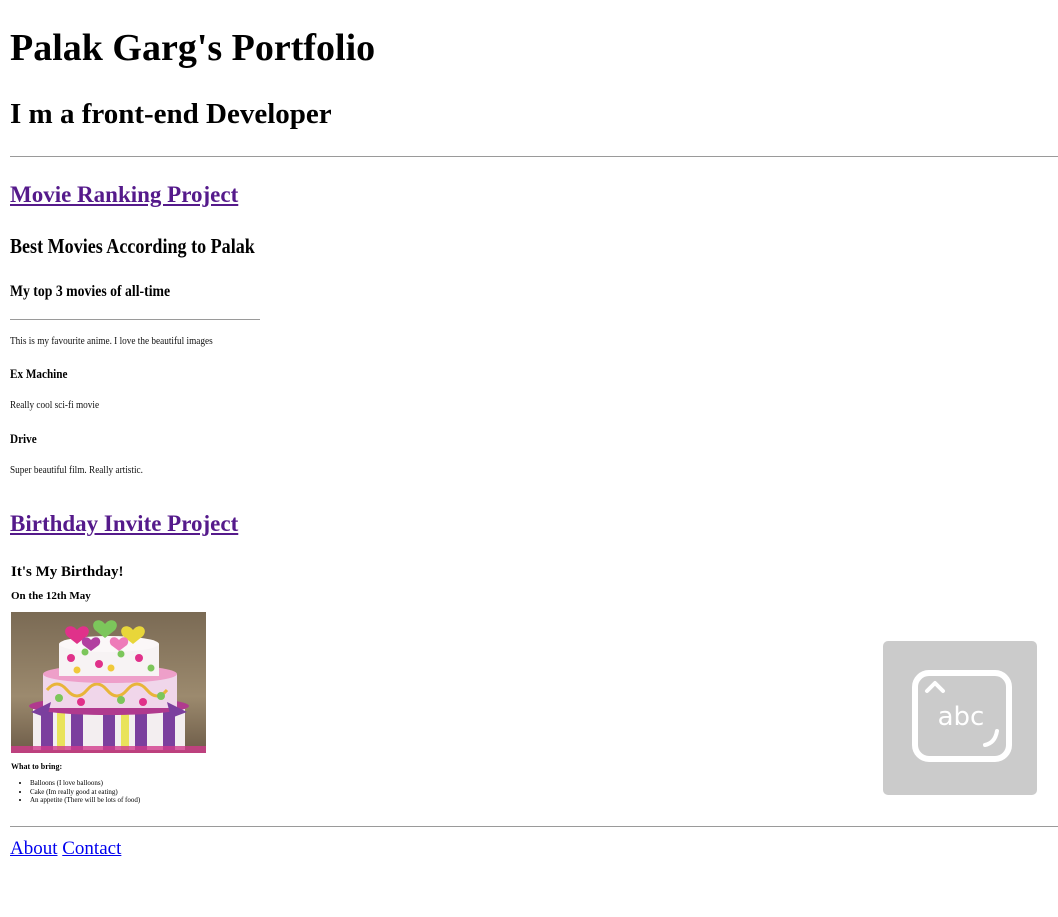 The height and width of the screenshot is (917, 1058). Describe the element at coordinates (124, 195) in the screenshot. I see `movie-project-link: Movie Ranking Project` at that location.